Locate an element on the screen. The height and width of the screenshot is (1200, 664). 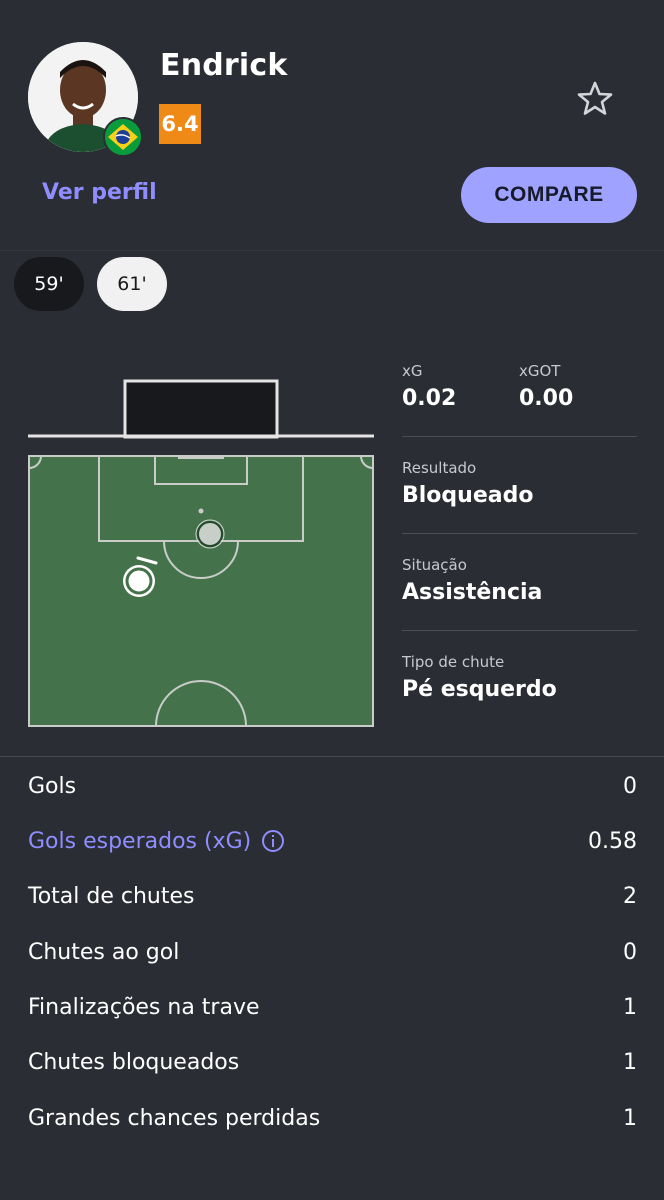
info-icon is located at coordinates (273, 841).